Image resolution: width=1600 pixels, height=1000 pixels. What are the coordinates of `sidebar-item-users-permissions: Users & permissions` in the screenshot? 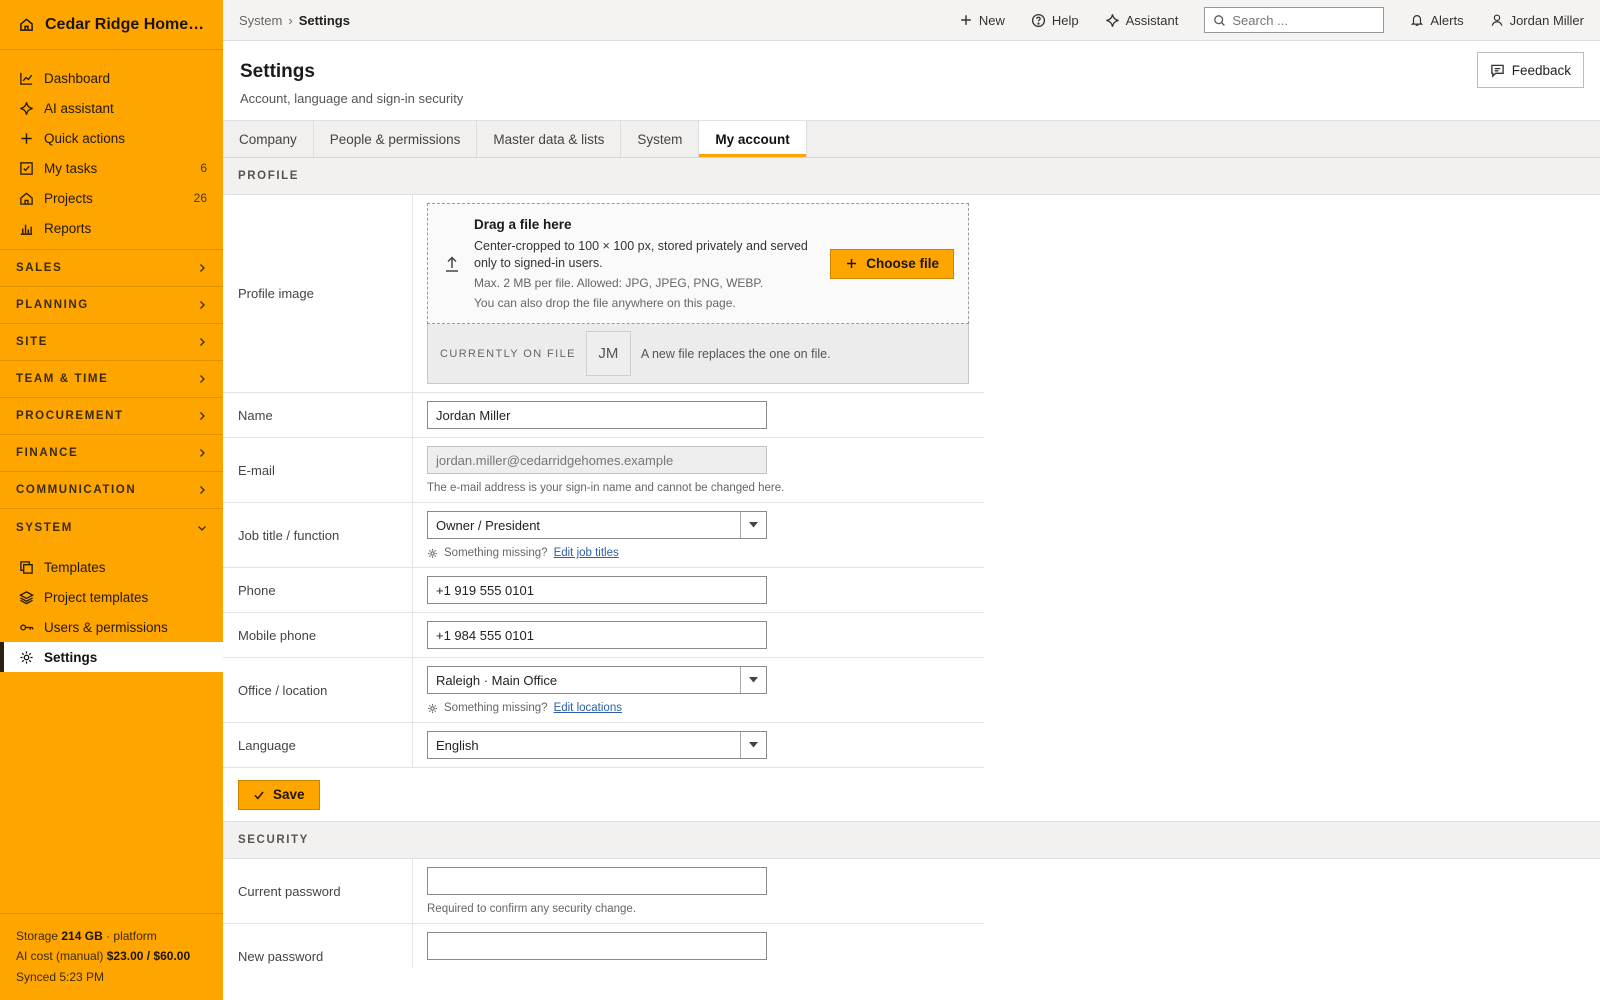 It's located at (111, 627).